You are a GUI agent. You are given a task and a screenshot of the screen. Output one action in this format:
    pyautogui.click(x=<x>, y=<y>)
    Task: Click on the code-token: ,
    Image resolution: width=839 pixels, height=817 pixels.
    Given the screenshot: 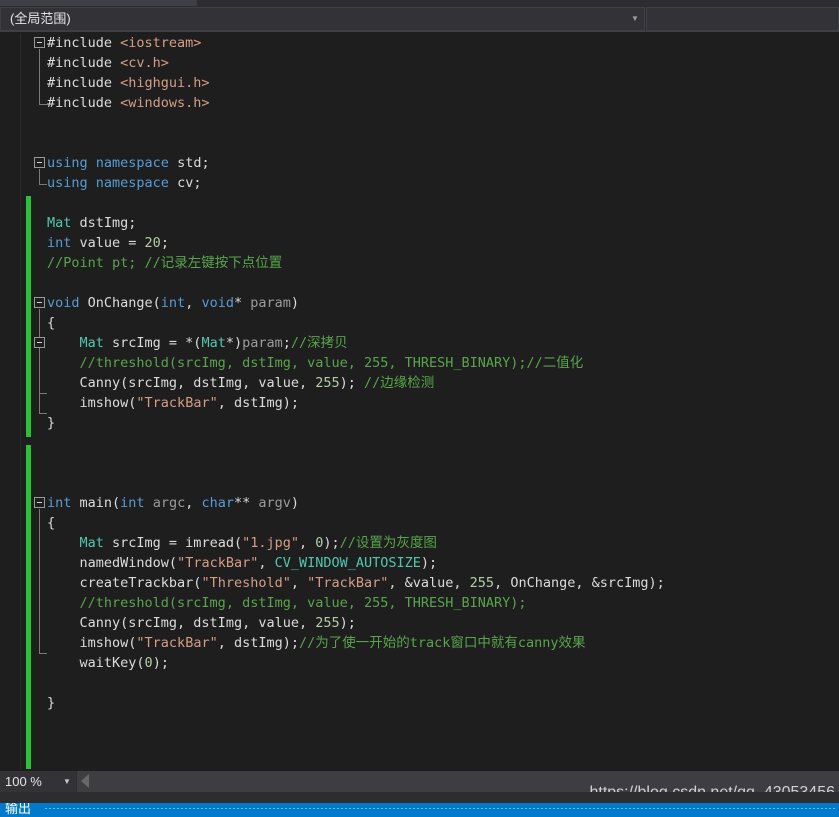 What is the action you would take?
    pyautogui.click(x=266, y=563)
    